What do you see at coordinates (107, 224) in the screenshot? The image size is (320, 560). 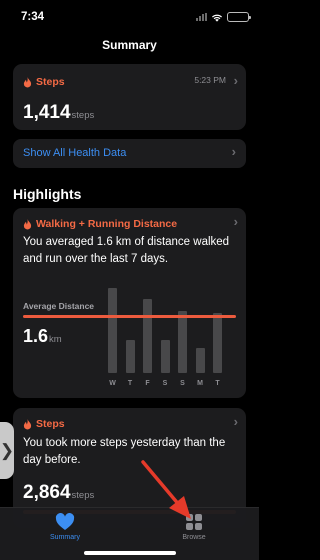 I see `distance-card-title: Walking + Running Distance` at bounding box center [107, 224].